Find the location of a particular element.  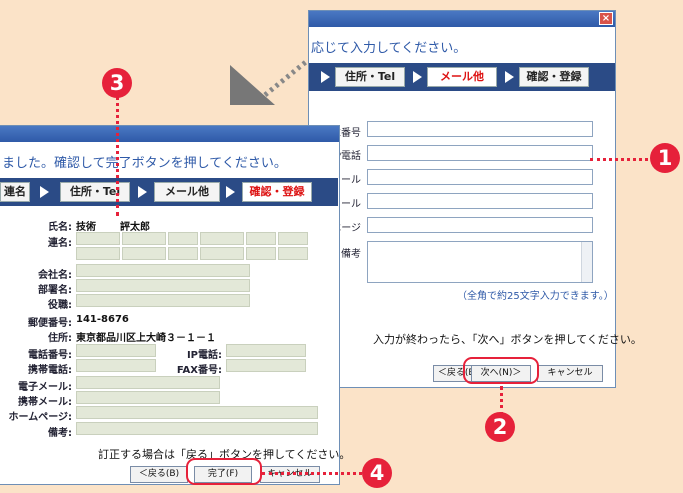

close-icon: × is located at coordinates (606, 18).